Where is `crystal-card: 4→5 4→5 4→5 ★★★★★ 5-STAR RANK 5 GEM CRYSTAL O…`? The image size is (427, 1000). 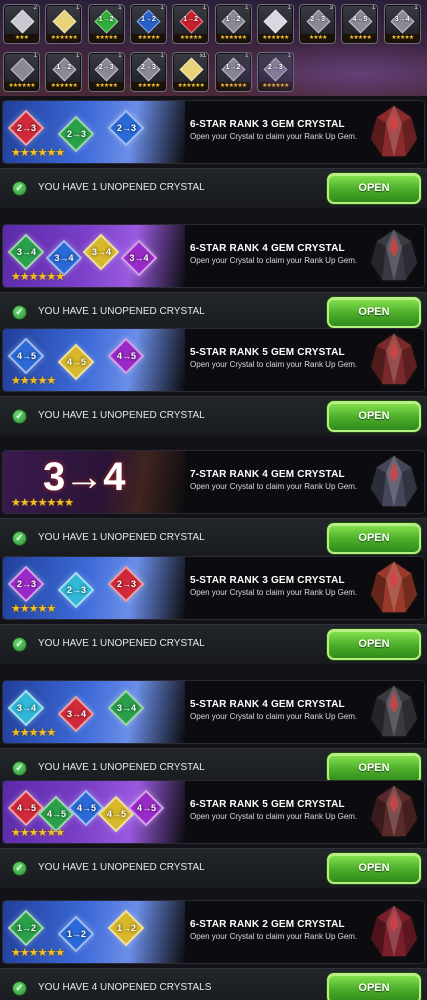
crystal-card: 4→5 4→5 4→5 ★★★★★ 5-STAR RANK 5 GEM CRYSTAL O… is located at coordinates (213, 383).